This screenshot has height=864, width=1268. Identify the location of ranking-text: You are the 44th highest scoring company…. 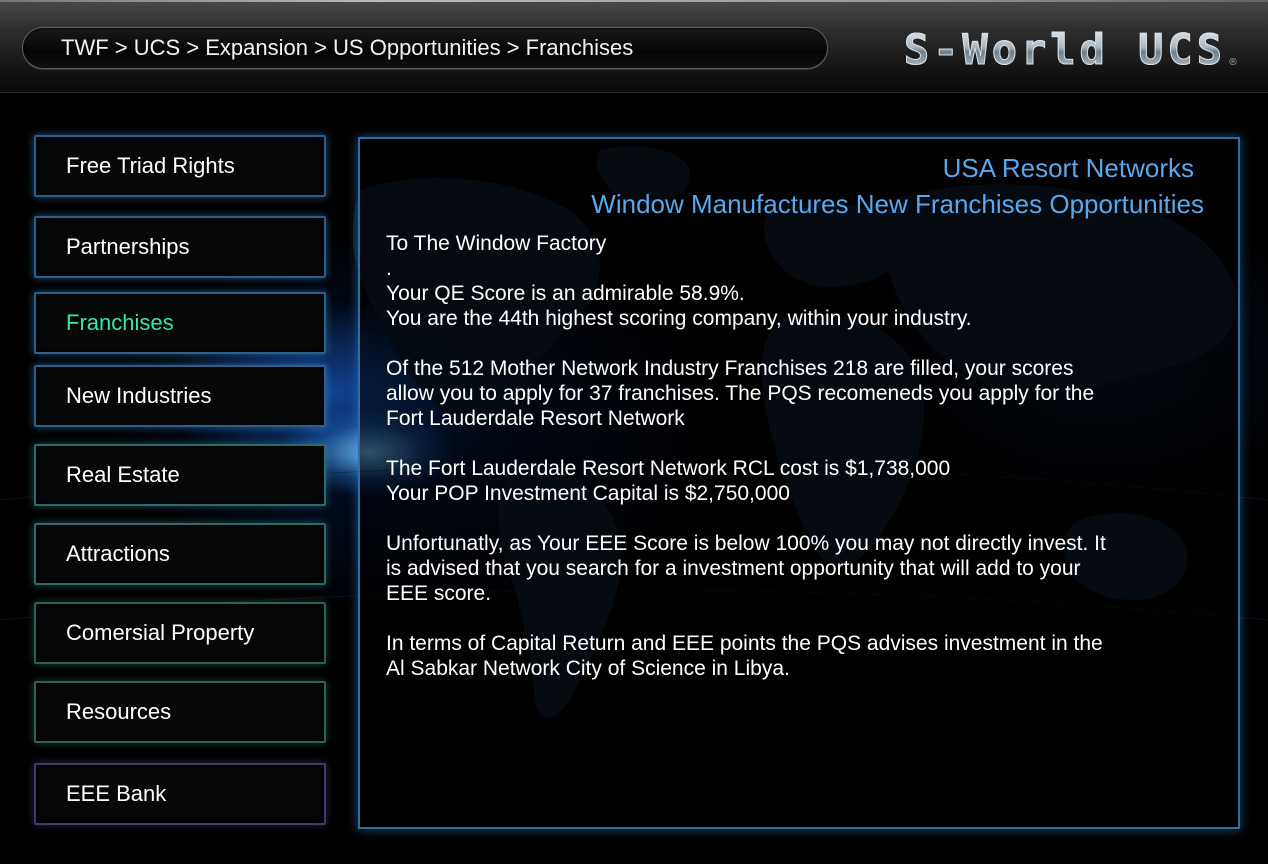
(679, 318).